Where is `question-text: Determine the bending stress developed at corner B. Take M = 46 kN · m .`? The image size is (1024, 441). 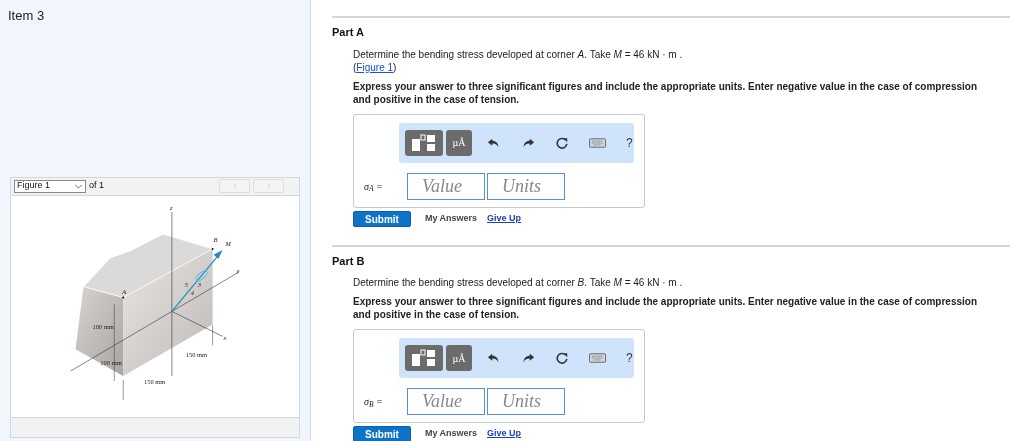 question-text: Determine the bending stress developed at corner B. Take M = 46 kN · m . is located at coordinates (518, 282).